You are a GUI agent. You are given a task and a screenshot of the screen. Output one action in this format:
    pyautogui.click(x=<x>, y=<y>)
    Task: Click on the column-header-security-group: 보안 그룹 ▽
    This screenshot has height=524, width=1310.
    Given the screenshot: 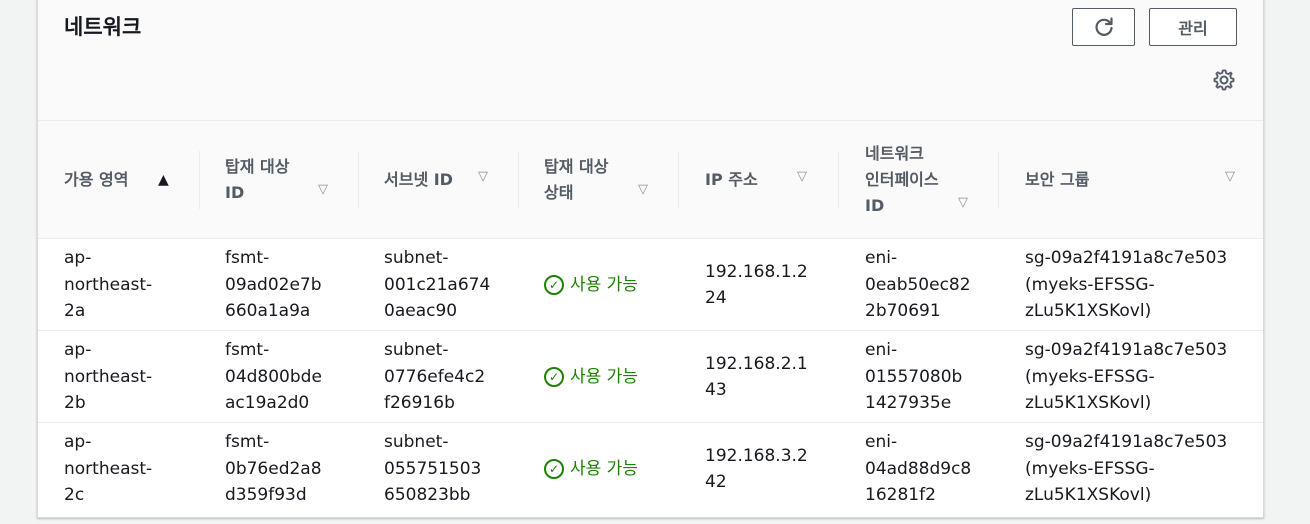 What is the action you would take?
    pyautogui.click(x=1135, y=180)
    